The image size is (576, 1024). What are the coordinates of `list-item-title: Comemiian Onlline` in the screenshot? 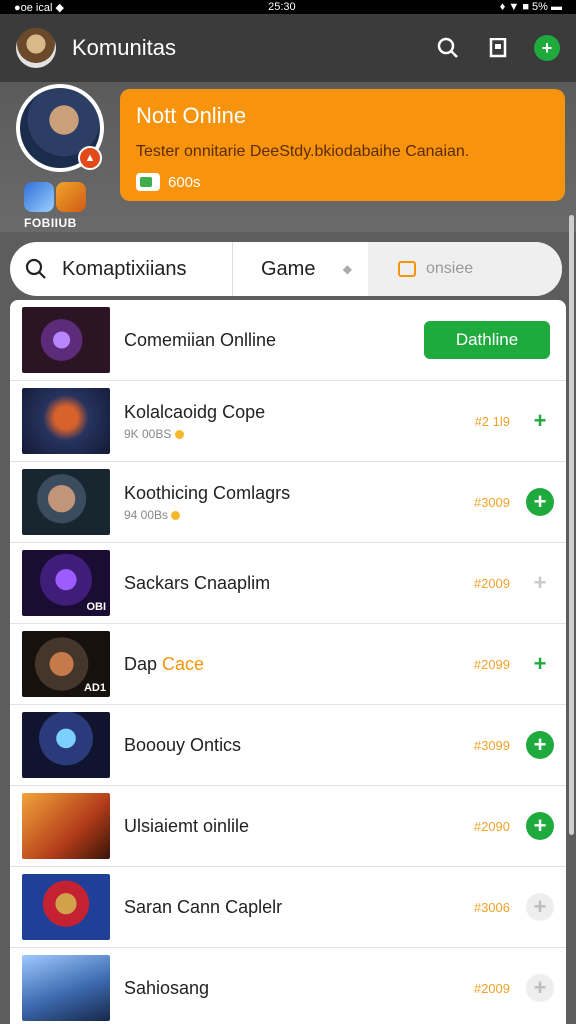 It's located at (274, 340).